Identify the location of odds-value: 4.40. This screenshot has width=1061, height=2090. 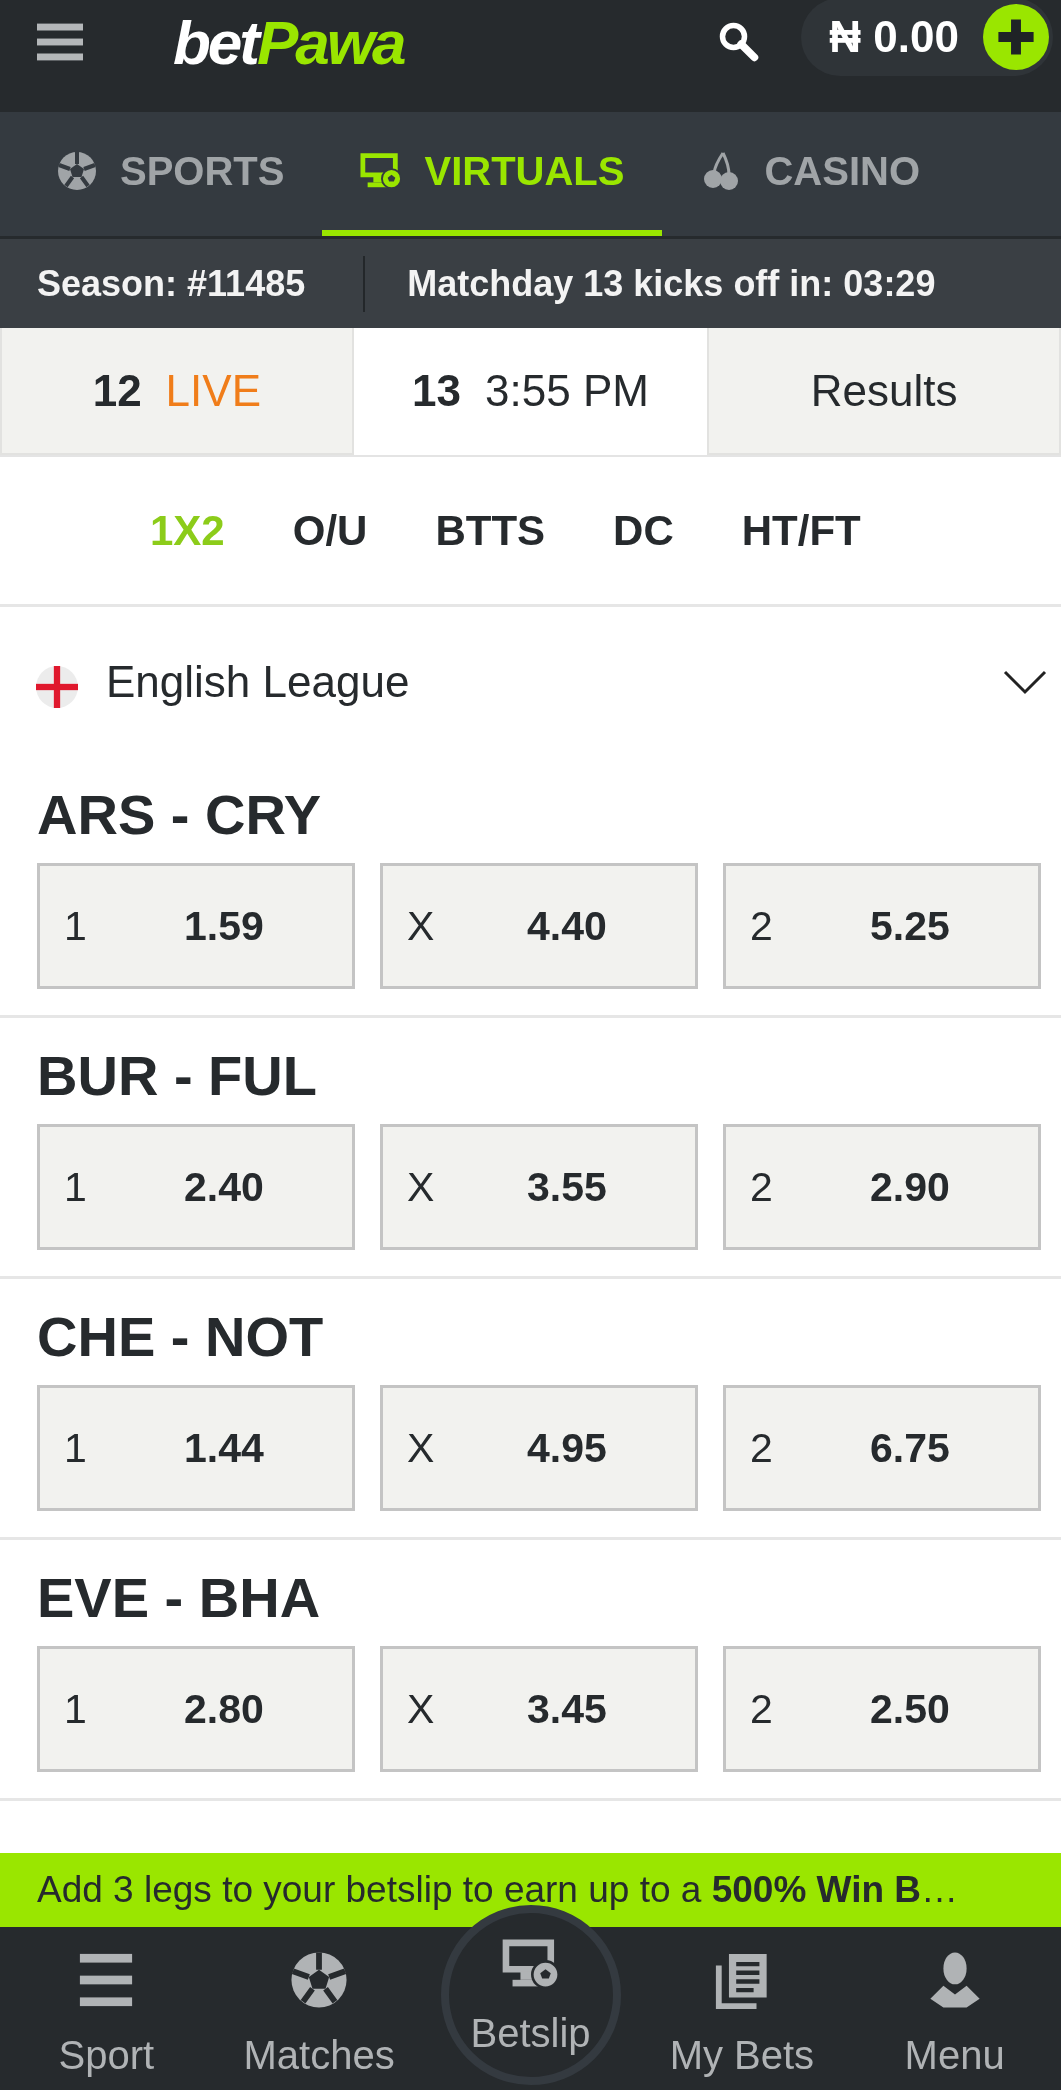
(567, 926).